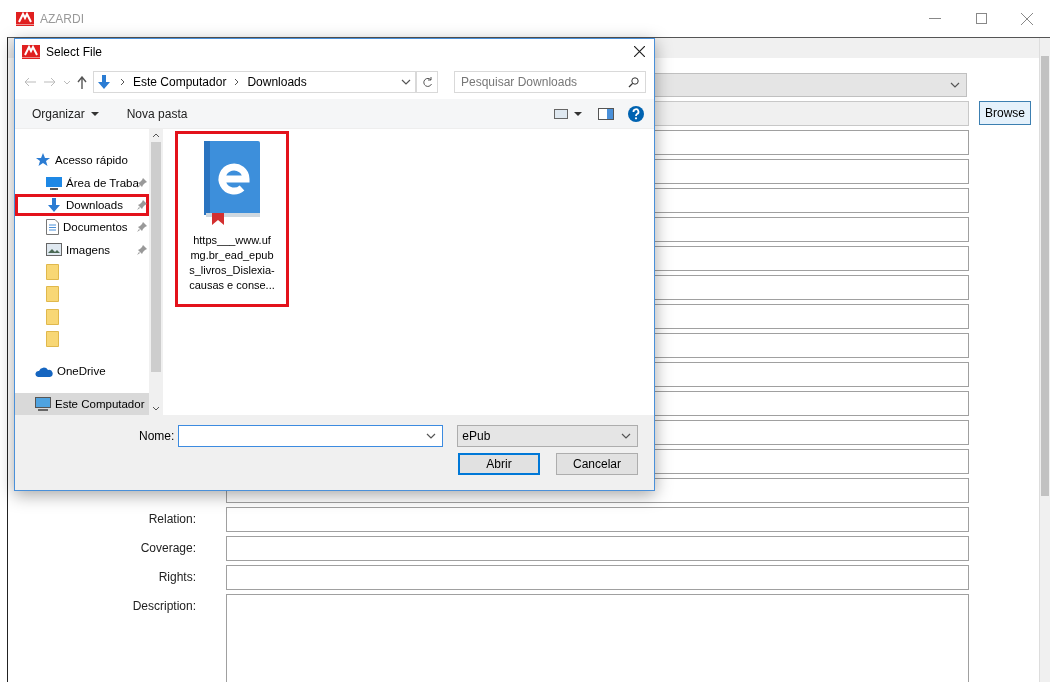 This screenshot has width=1050, height=682. I want to click on dialog-logo, so click(31, 52).